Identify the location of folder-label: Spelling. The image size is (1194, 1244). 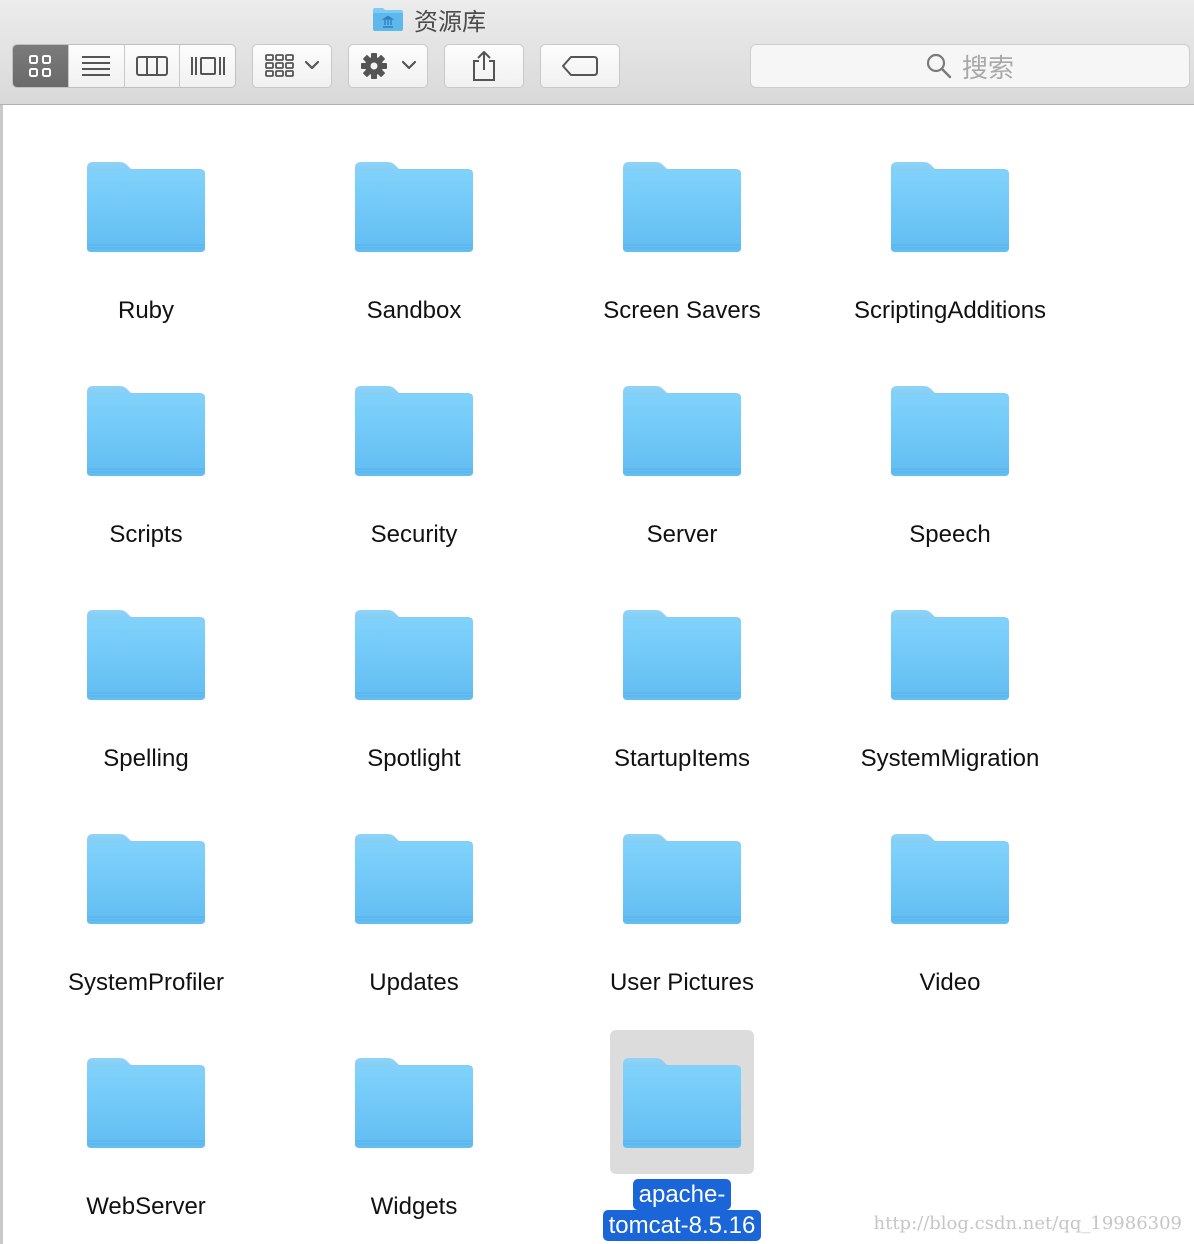
(146, 758).